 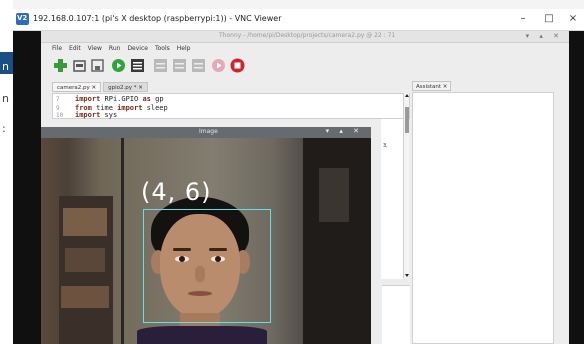 I want to click on host-text-fragment: :, so click(x=4, y=128).